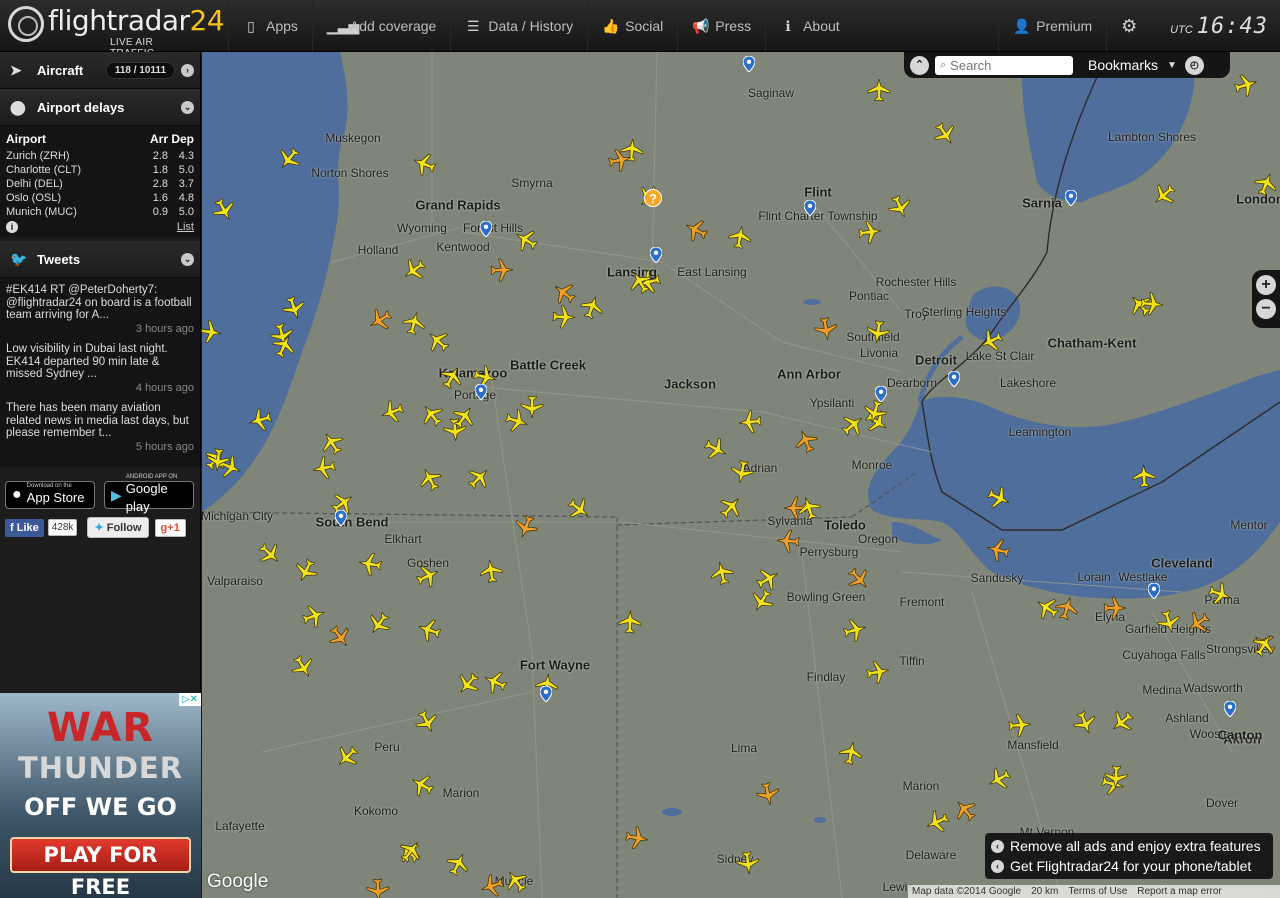  I want to click on twitter-follow-button: ✦ Follow, so click(118, 527).